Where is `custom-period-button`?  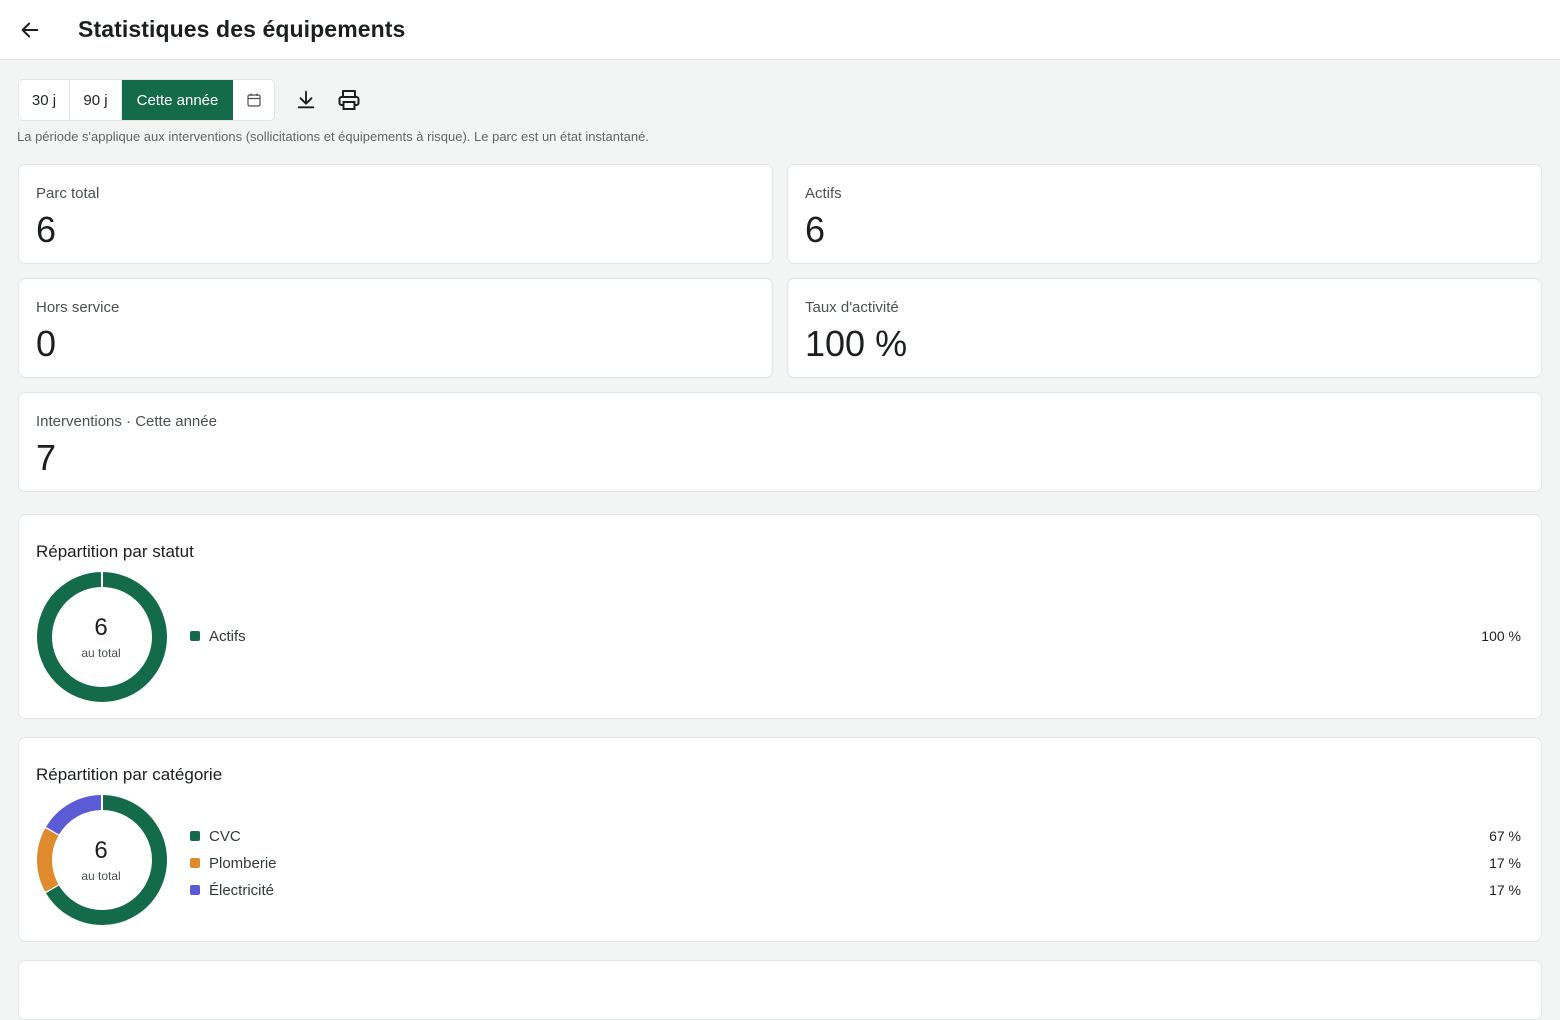
custom-period-button is located at coordinates (253, 100).